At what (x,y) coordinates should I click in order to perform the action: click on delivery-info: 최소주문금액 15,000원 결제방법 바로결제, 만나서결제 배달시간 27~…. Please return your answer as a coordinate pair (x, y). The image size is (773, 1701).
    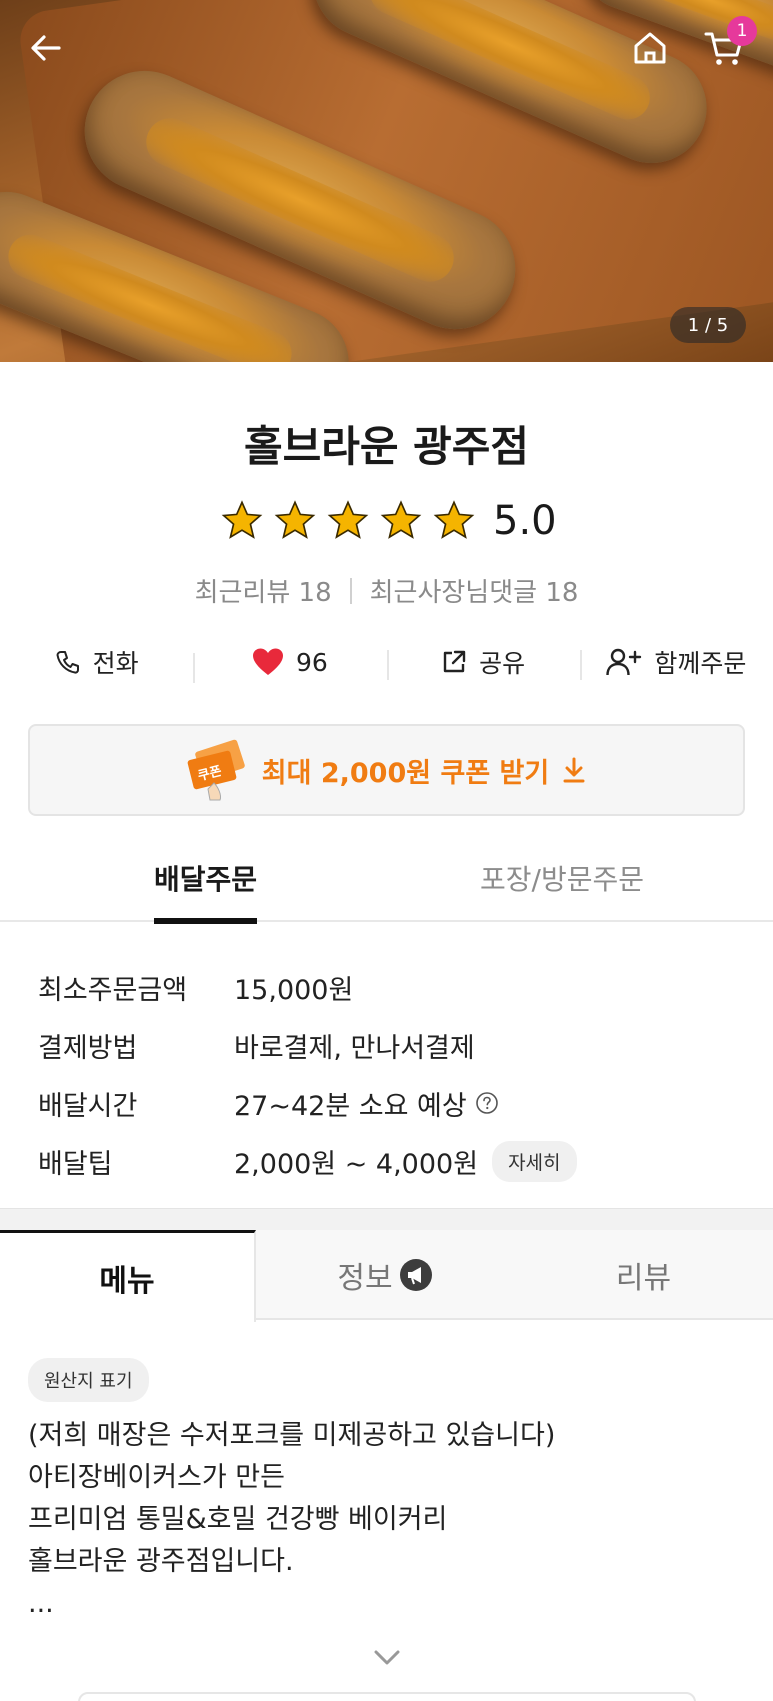
    Looking at the image, I should click on (307, 1074).